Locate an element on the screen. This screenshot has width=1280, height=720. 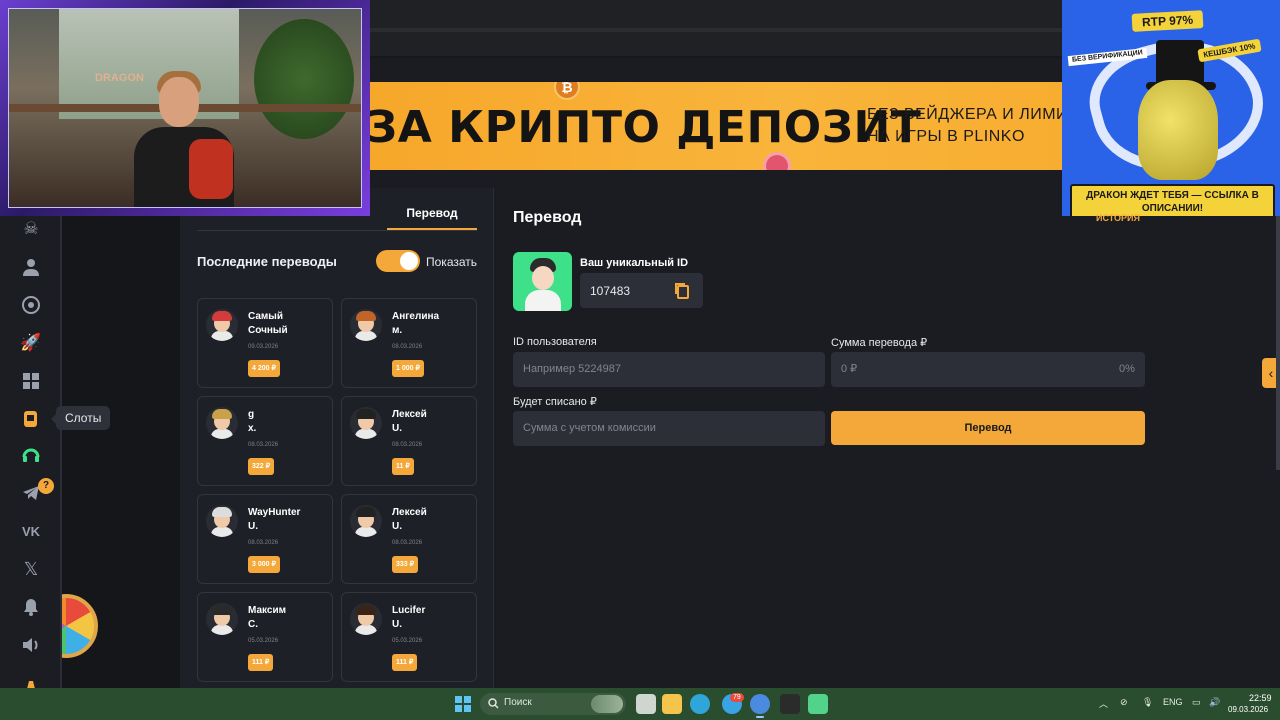
card-name-initial: м. is located at coordinates (397, 330).